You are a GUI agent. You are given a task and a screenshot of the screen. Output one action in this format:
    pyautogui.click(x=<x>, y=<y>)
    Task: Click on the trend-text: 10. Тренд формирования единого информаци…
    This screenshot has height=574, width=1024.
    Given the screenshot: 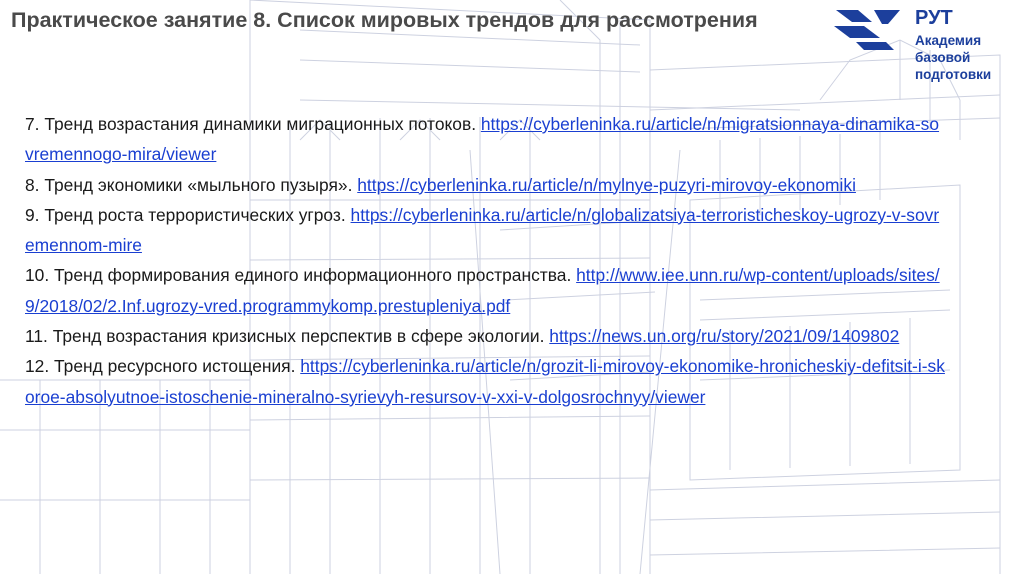 What is the action you would take?
    pyautogui.click(x=301, y=275)
    